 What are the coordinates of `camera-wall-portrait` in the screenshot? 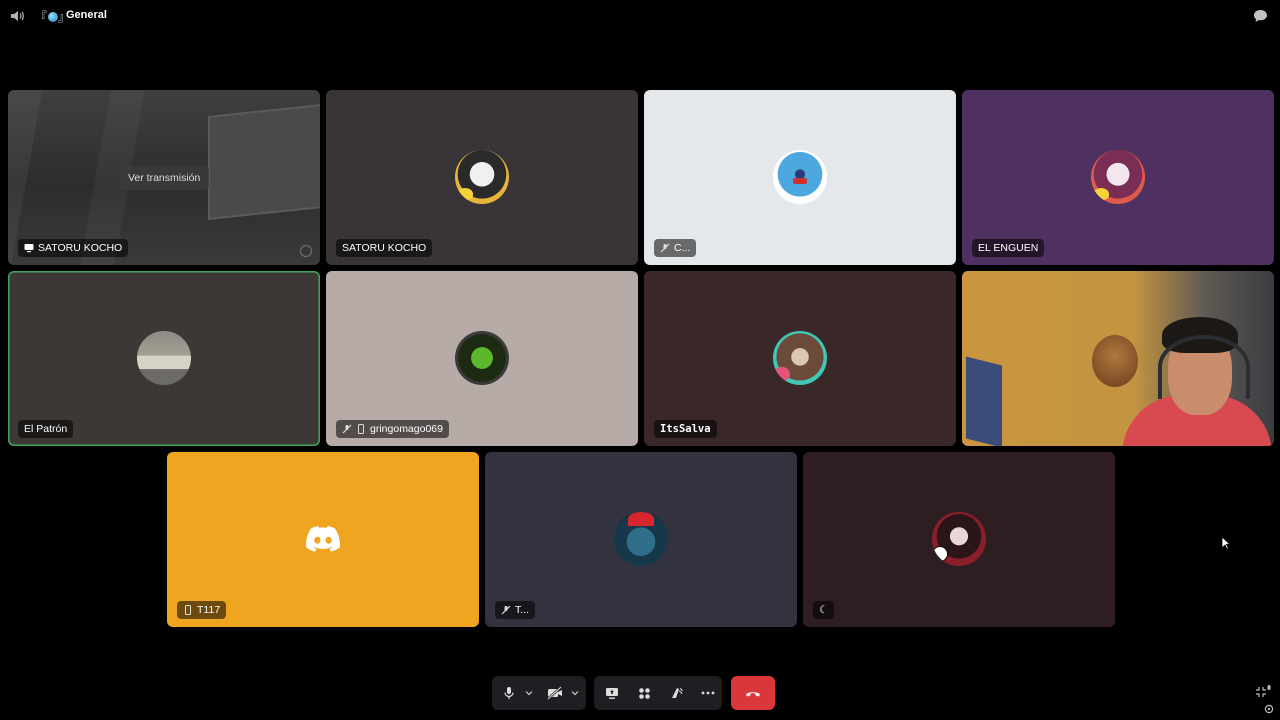 It's located at (1115, 361).